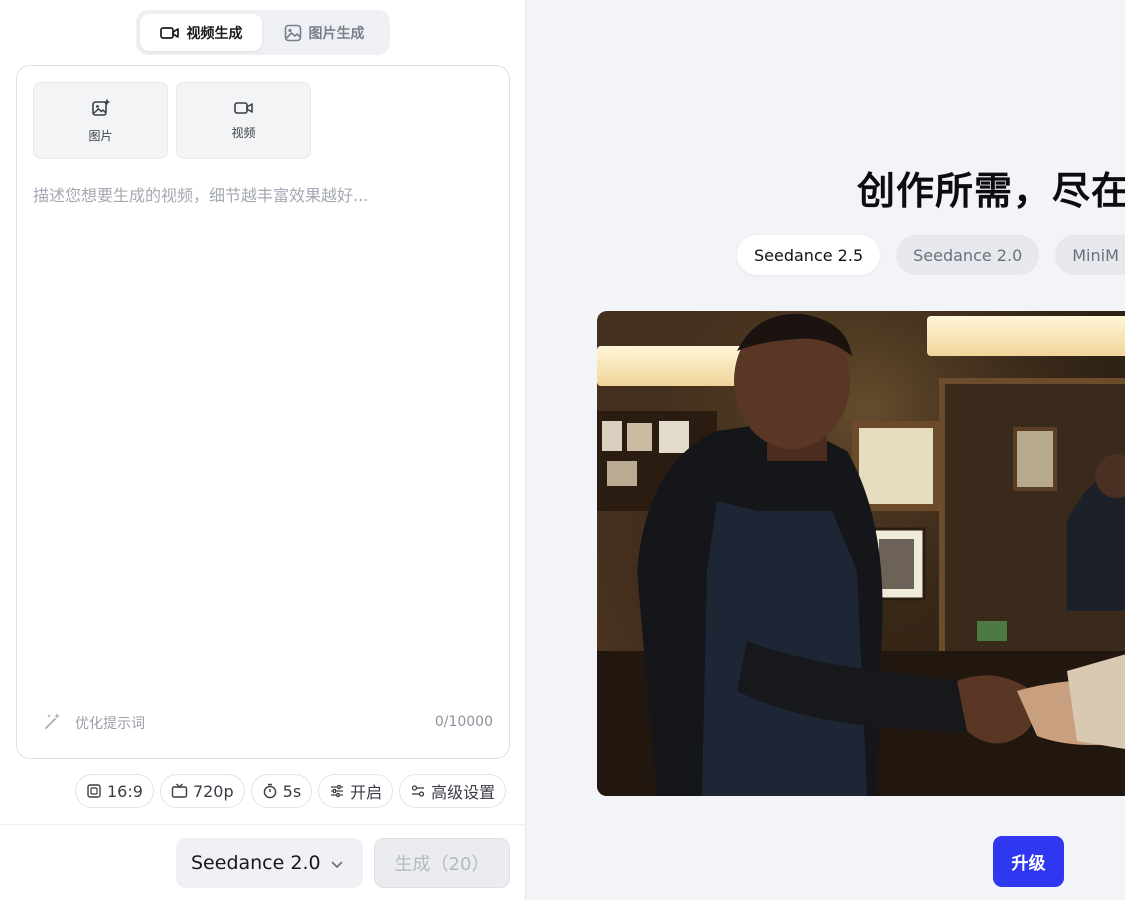 This screenshot has height=900, width=1125. I want to click on aspect-ratio-value: 16:9, so click(125, 791).